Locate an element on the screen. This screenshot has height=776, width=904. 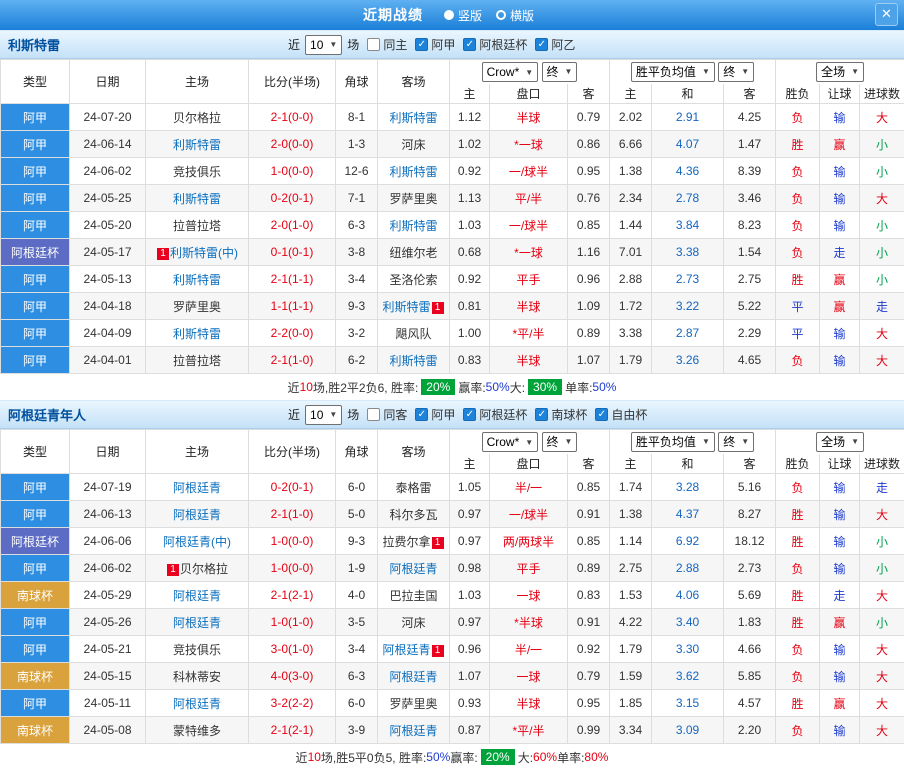
avg-away-cell: 1.47 is located at coordinates (750, 144).